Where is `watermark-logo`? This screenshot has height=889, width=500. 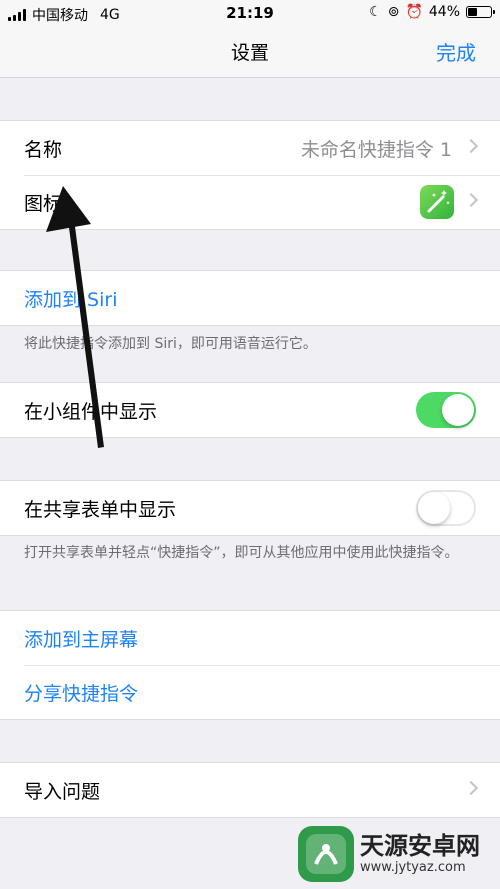
watermark-logo is located at coordinates (326, 854).